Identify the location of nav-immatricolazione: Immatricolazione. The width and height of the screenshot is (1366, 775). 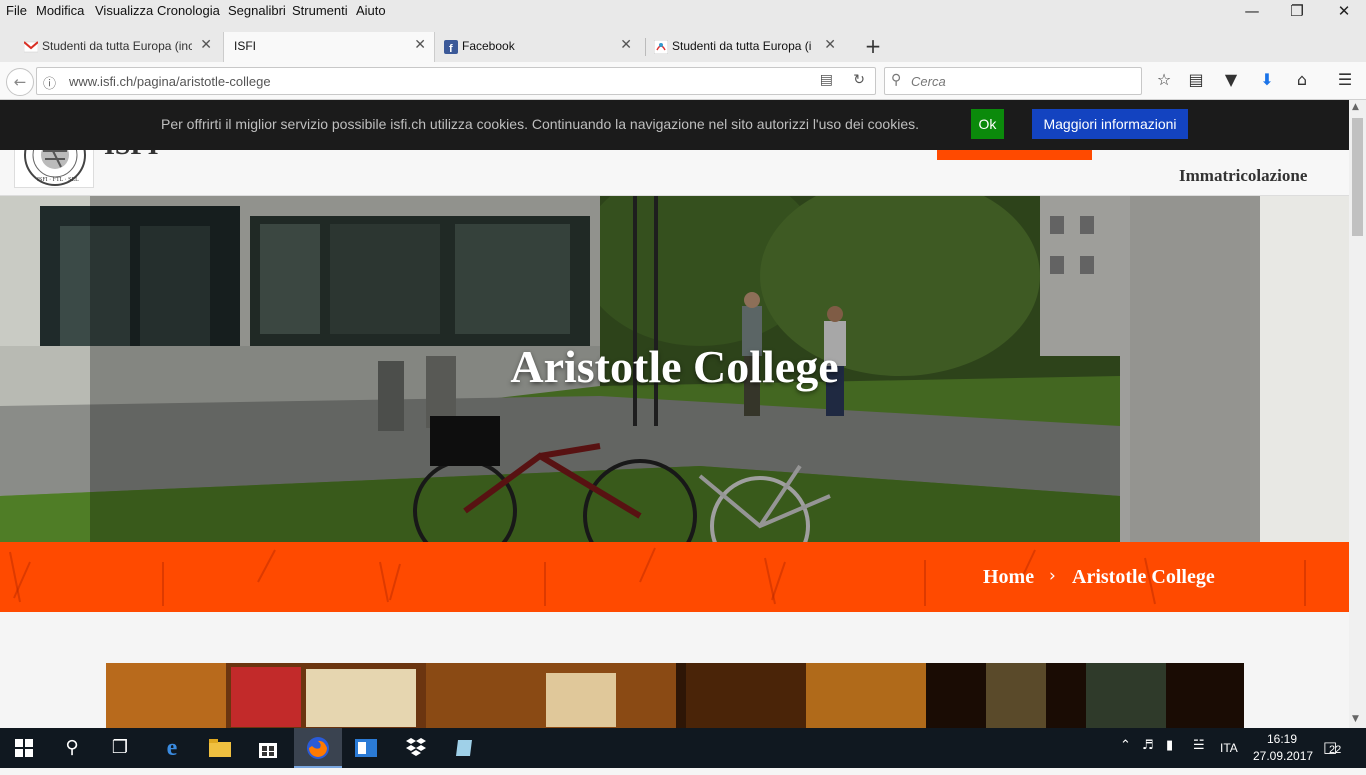
(1243, 176).